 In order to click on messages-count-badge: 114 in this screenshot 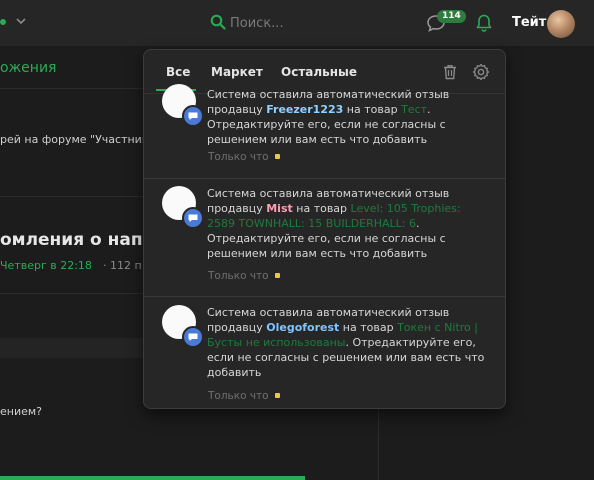, I will do `click(451, 16)`.